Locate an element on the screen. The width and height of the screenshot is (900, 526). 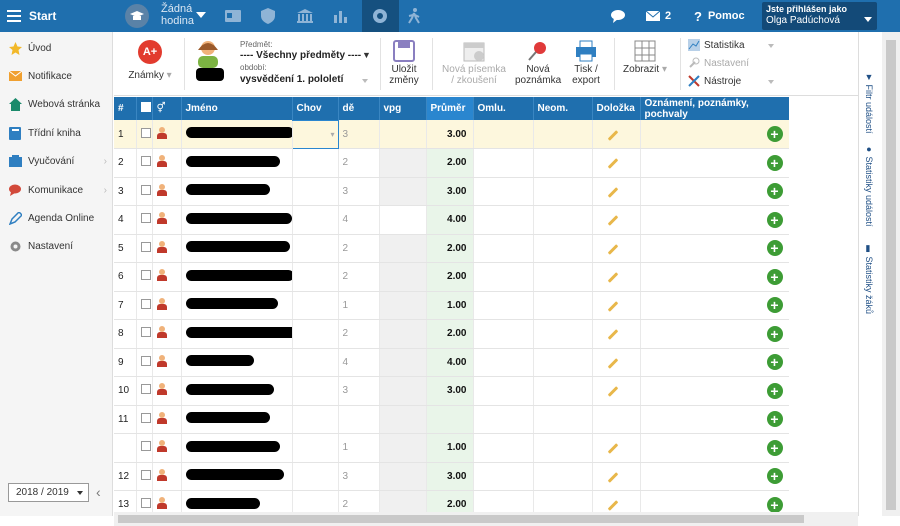
id-card-icon is located at coordinates (233, 16).